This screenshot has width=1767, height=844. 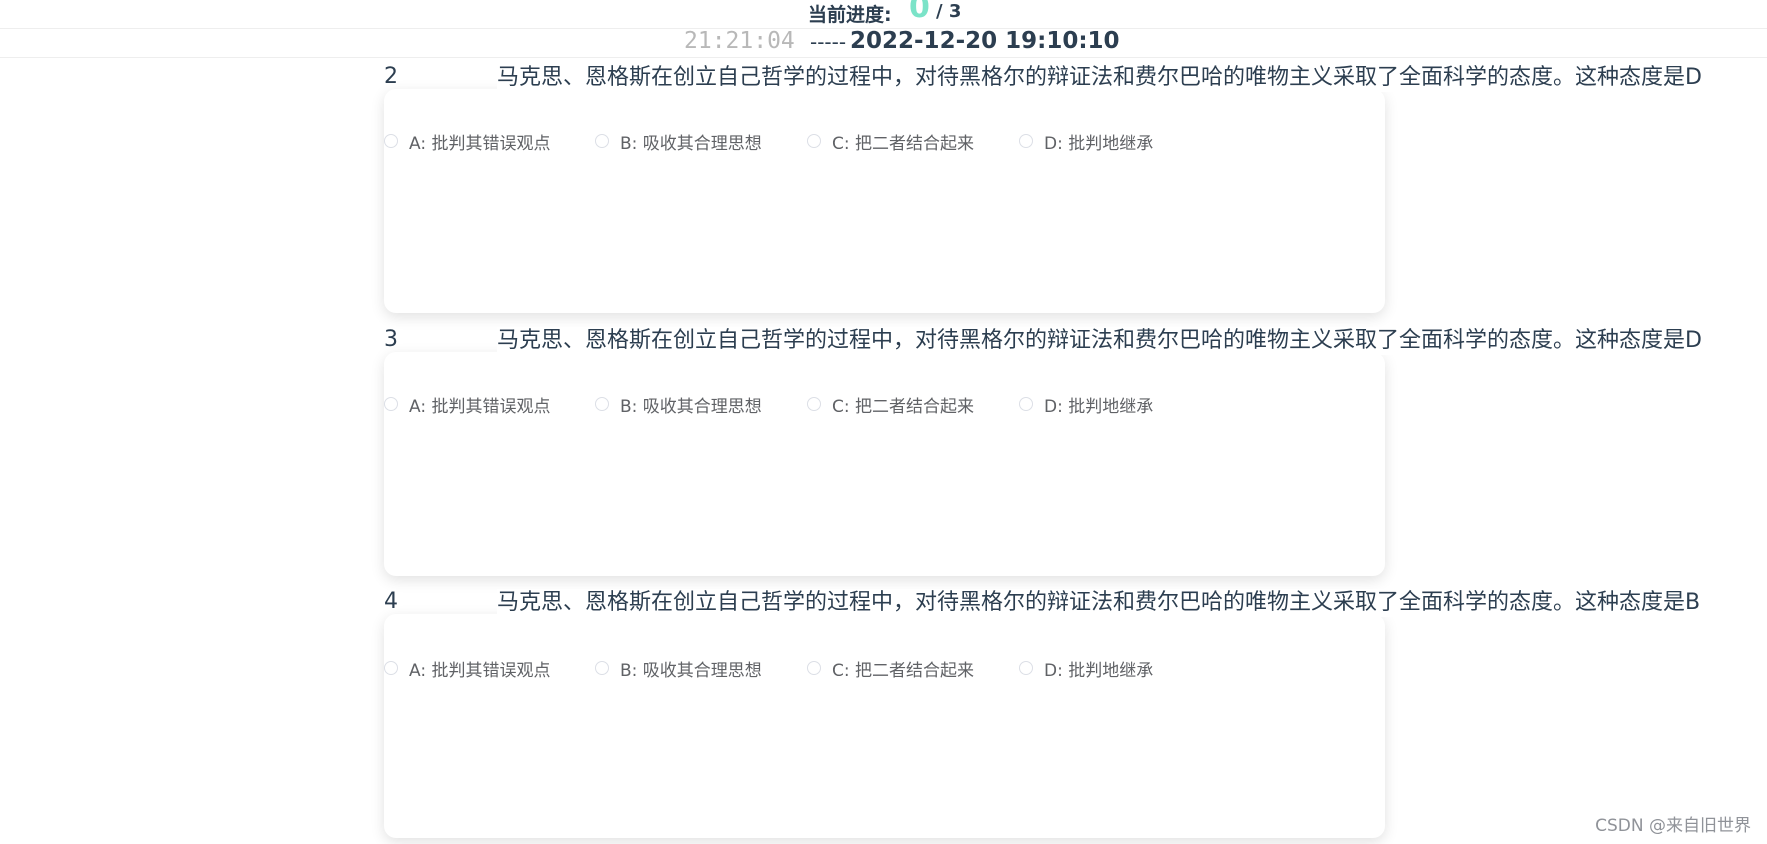 What do you see at coordinates (739, 41) in the screenshot?
I see `countdown-timer: 21:21:04` at bounding box center [739, 41].